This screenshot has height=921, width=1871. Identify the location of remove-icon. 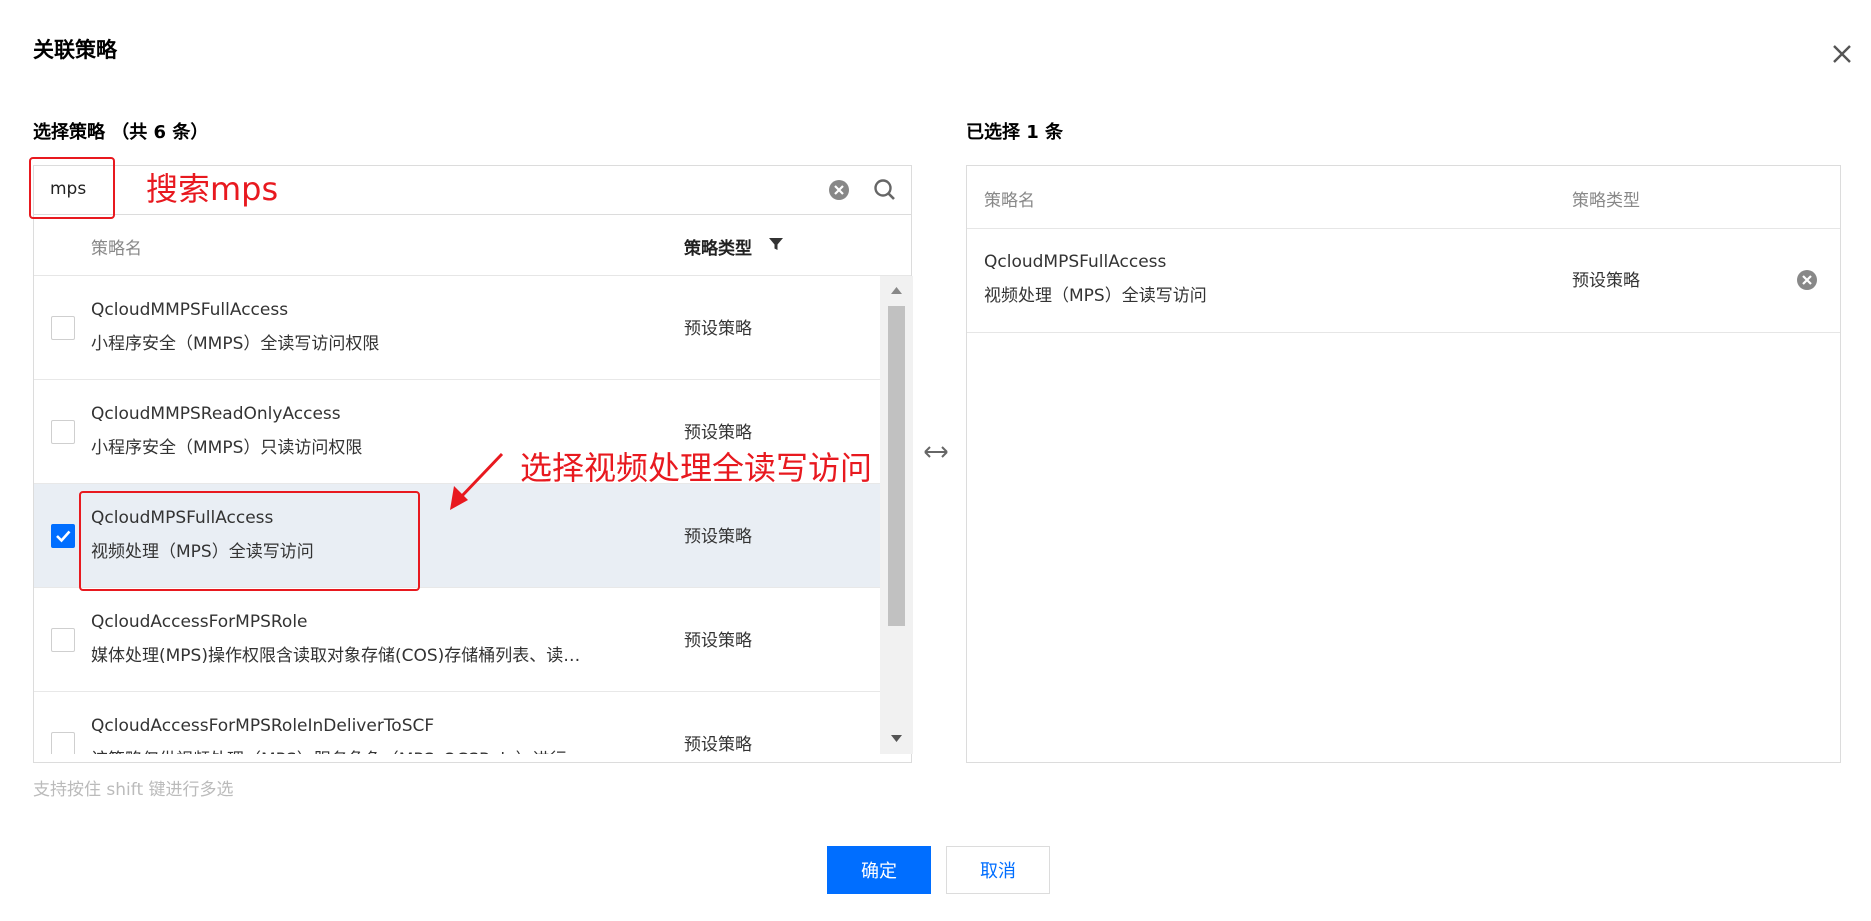
(1807, 280).